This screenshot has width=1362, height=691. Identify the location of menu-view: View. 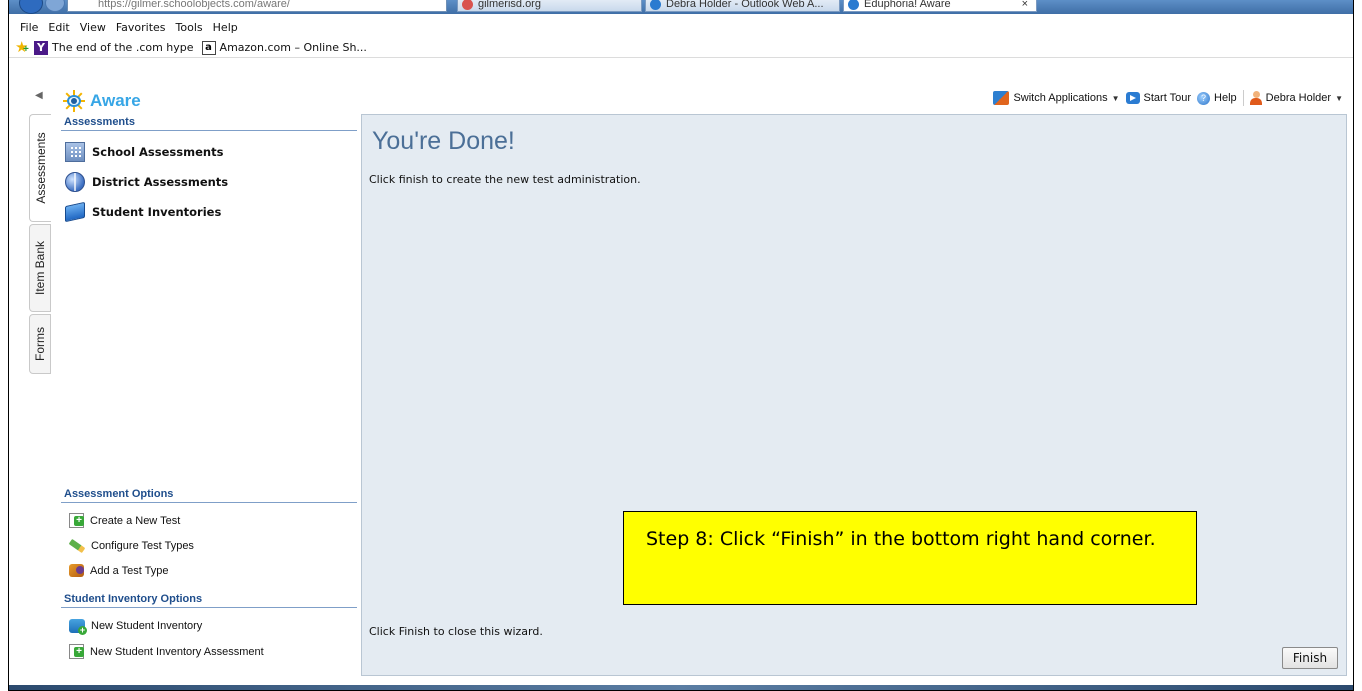
(93, 28).